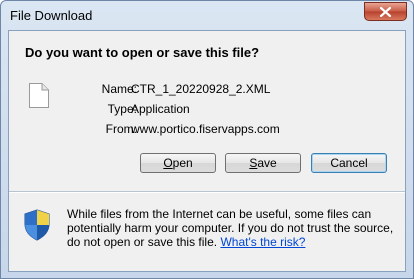 This screenshot has width=414, height=279. I want to click on name-label: Name:, so click(119, 89).